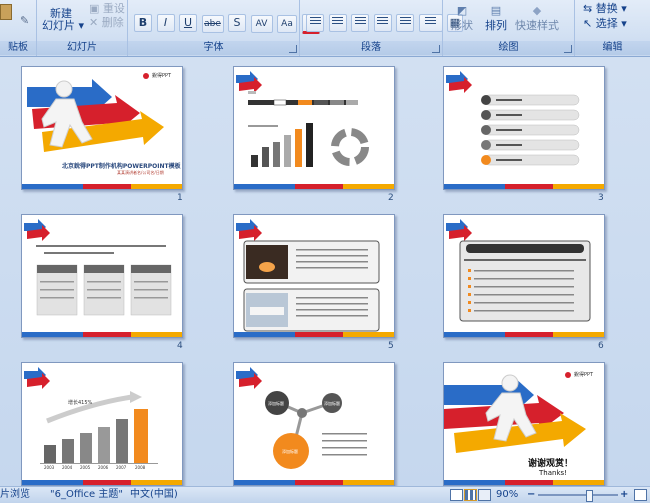 Image resolution: width=650 pixels, height=503 pixels. I want to click on slide-sorter-view-icon, so click(470, 495).